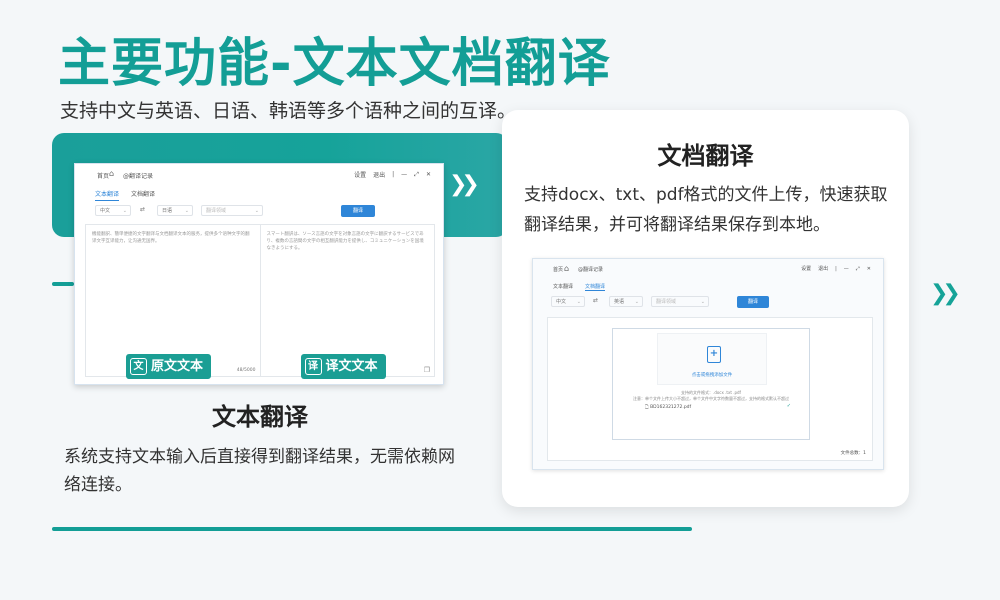  What do you see at coordinates (260, 417) in the screenshot?
I see `text-translation-heading: 文本翻译` at bounding box center [260, 417].